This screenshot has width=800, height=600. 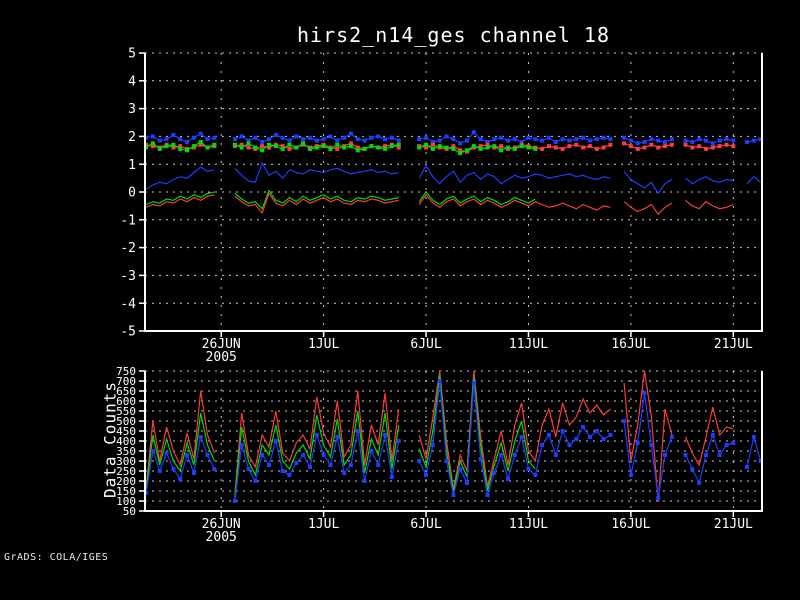 What do you see at coordinates (128, 248) in the screenshot?
I see `svg-text: -2` at bounding box center [128, 248].